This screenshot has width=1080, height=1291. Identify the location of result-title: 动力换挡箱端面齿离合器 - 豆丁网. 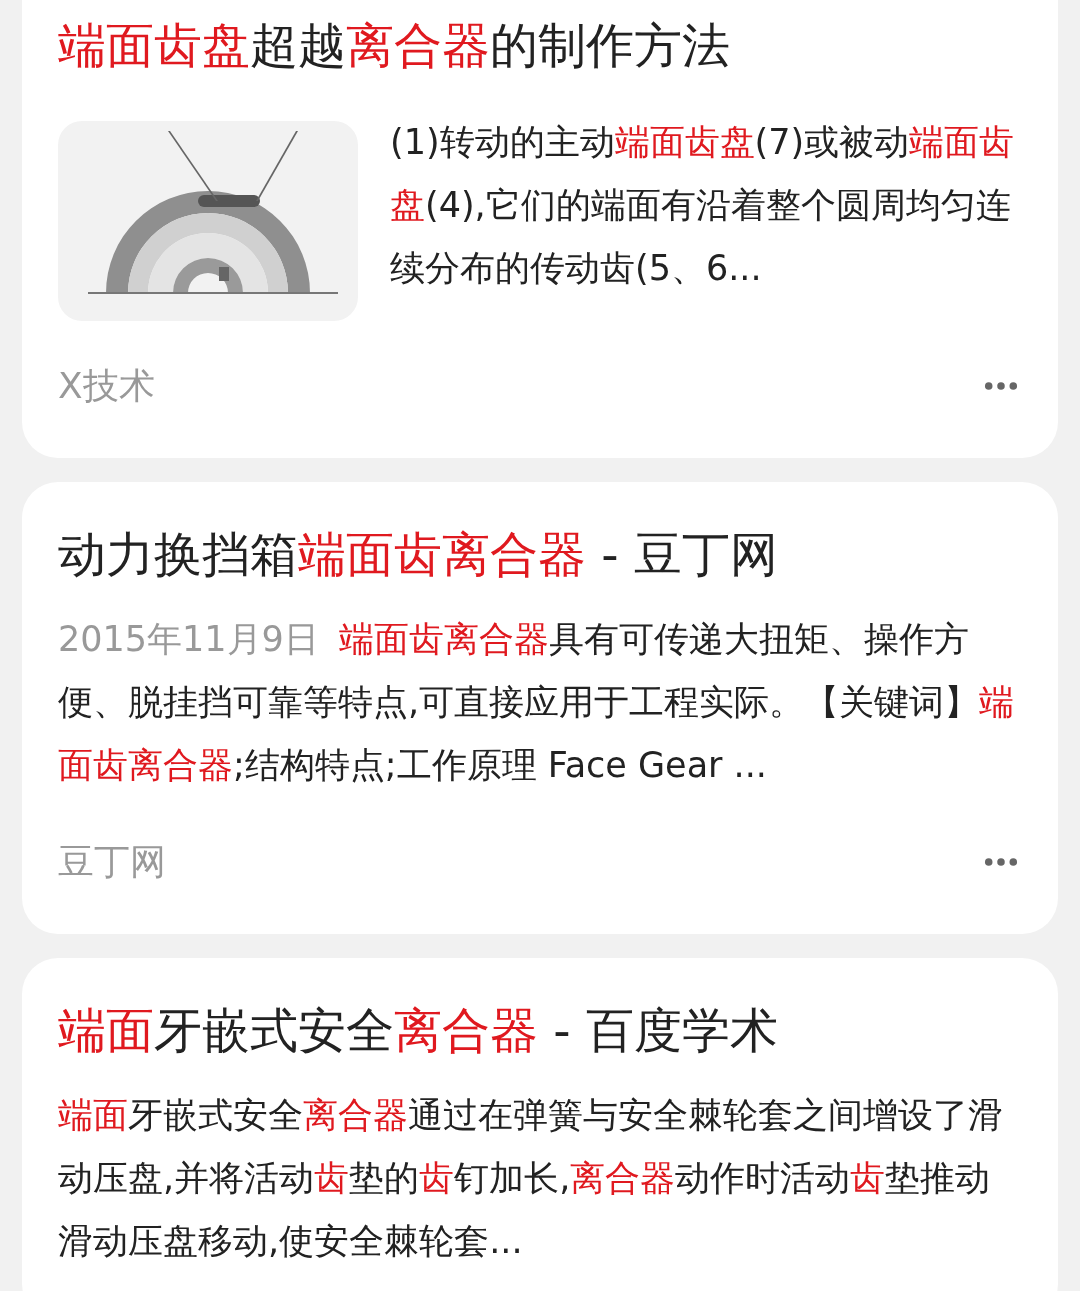
(540, 554).